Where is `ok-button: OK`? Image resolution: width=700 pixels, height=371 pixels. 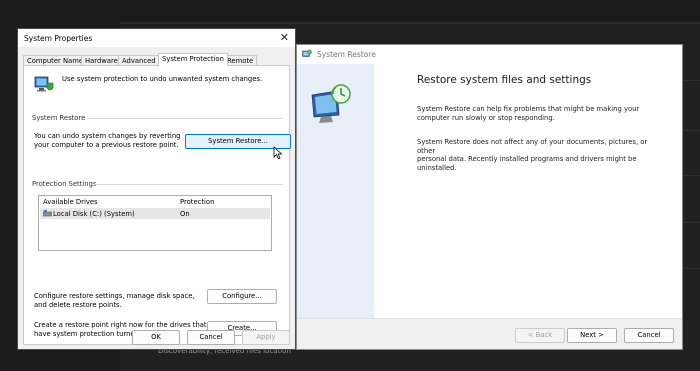
ok-button: OK is located at coordinates (156, 337).